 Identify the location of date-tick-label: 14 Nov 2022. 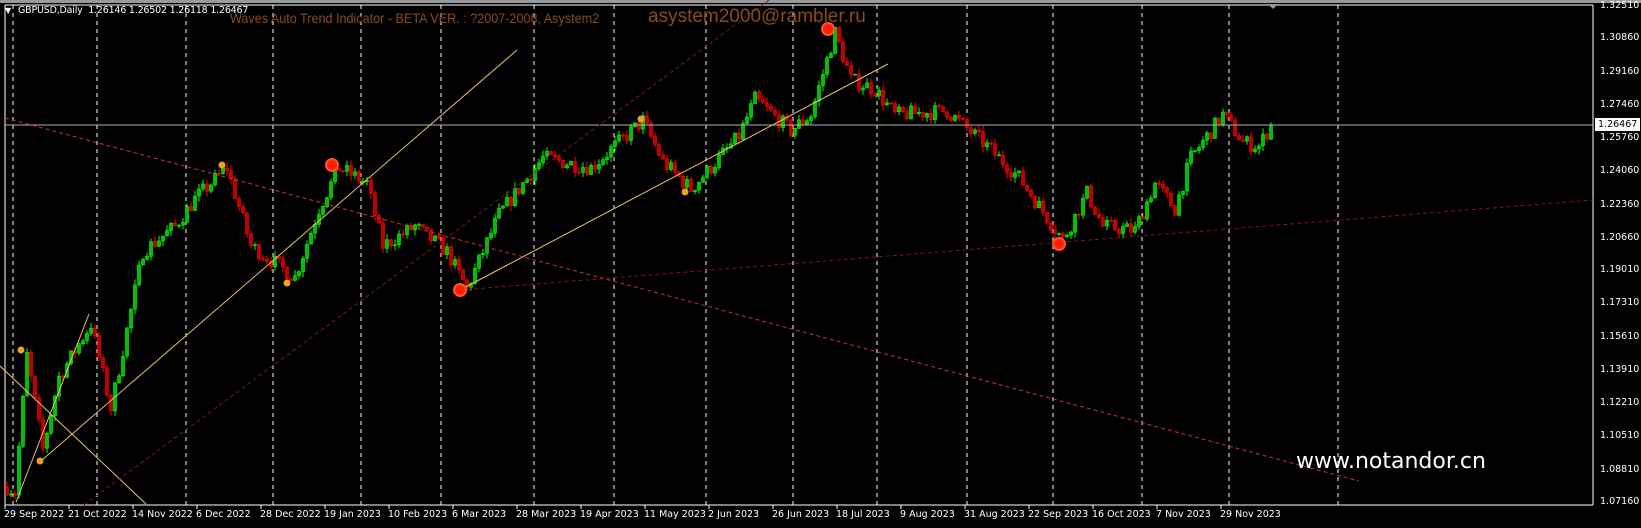
(162, 514).